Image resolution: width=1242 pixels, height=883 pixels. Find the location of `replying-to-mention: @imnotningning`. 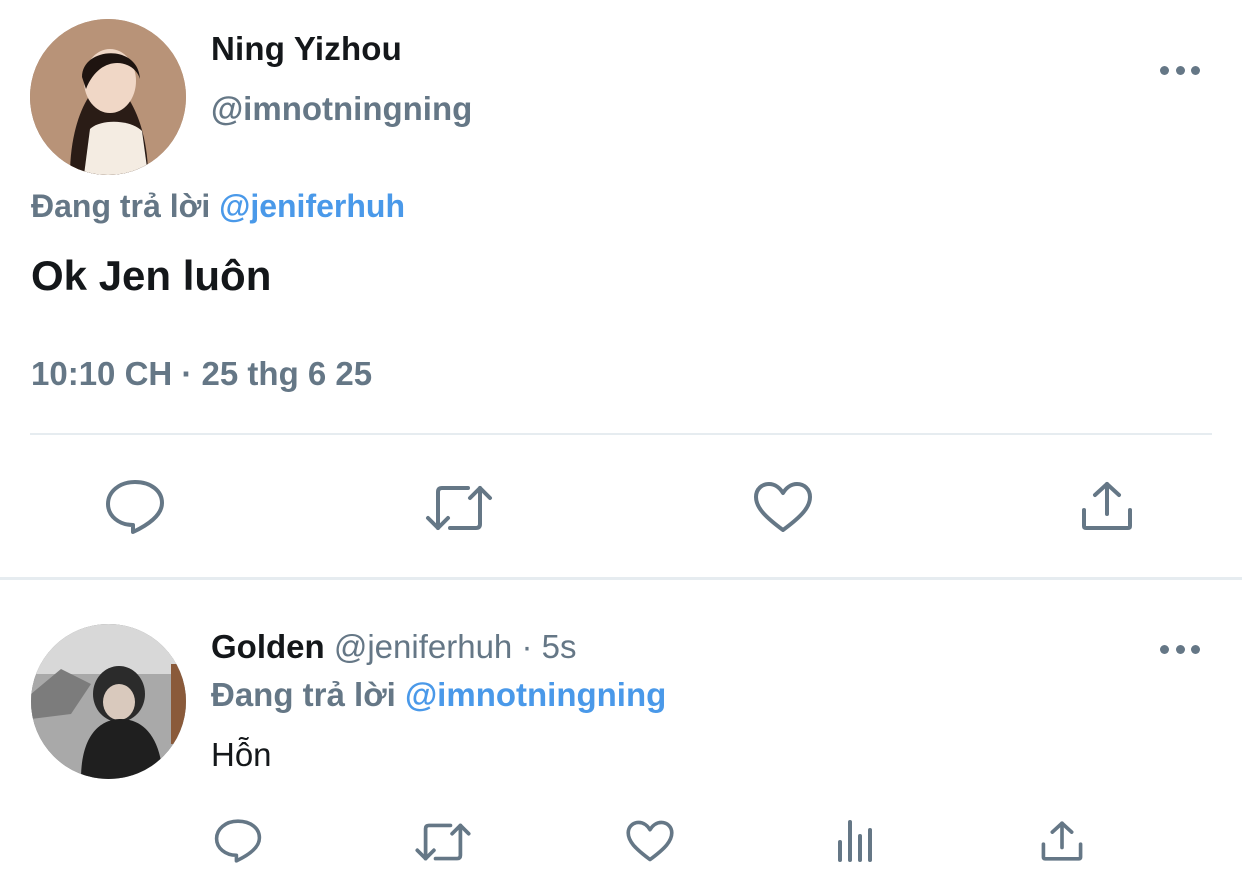

replying-to-mention: @imnotningning is located at coordinates (535, 694).